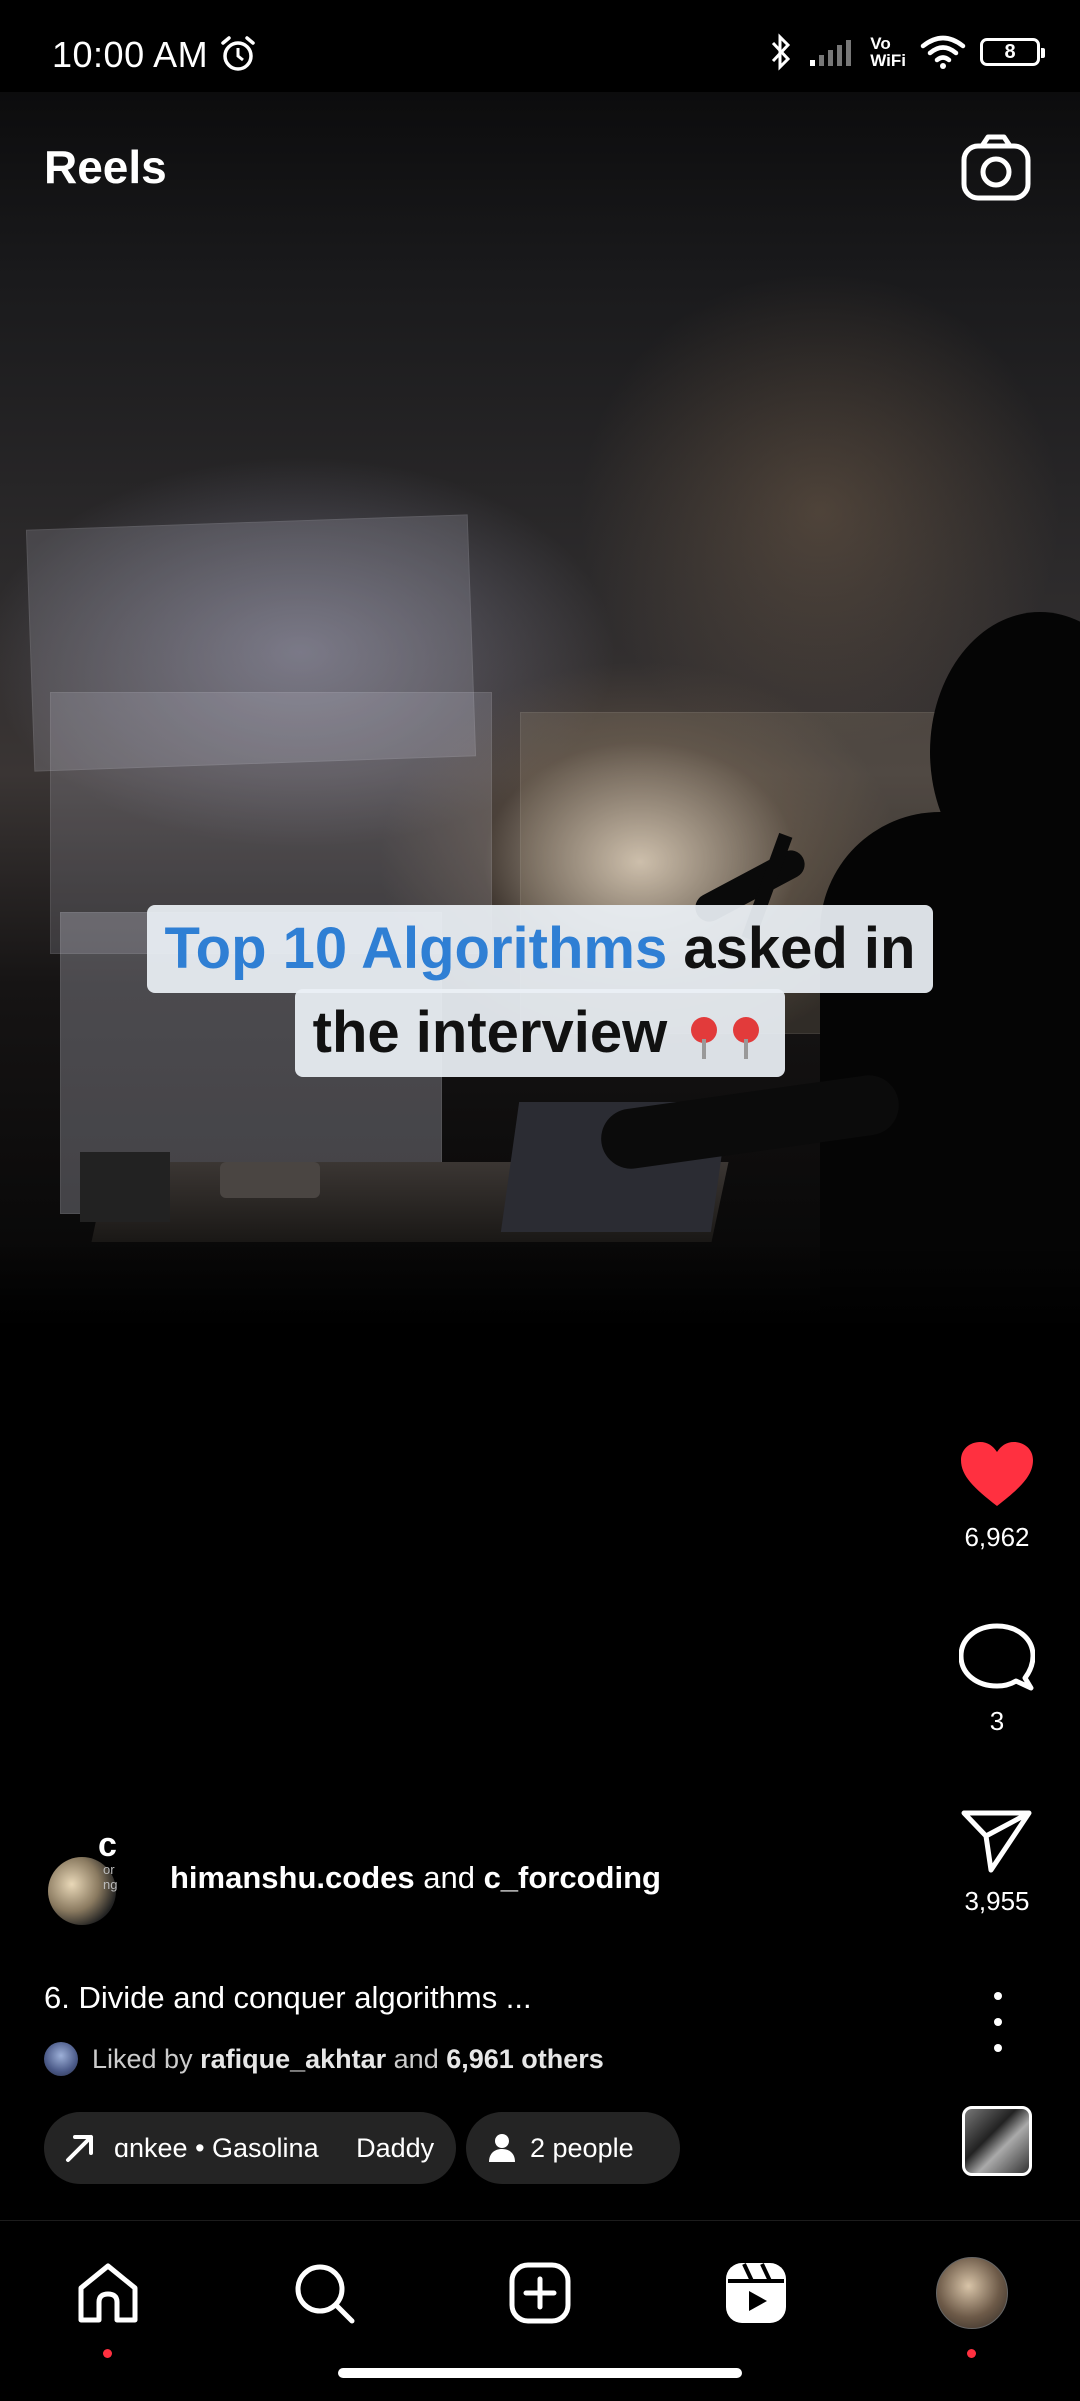 The image size is (1080, 2401). Describe the element at coordinates (880, 43) in the screenshot. I see `vowifi-top: Vo` at that location.